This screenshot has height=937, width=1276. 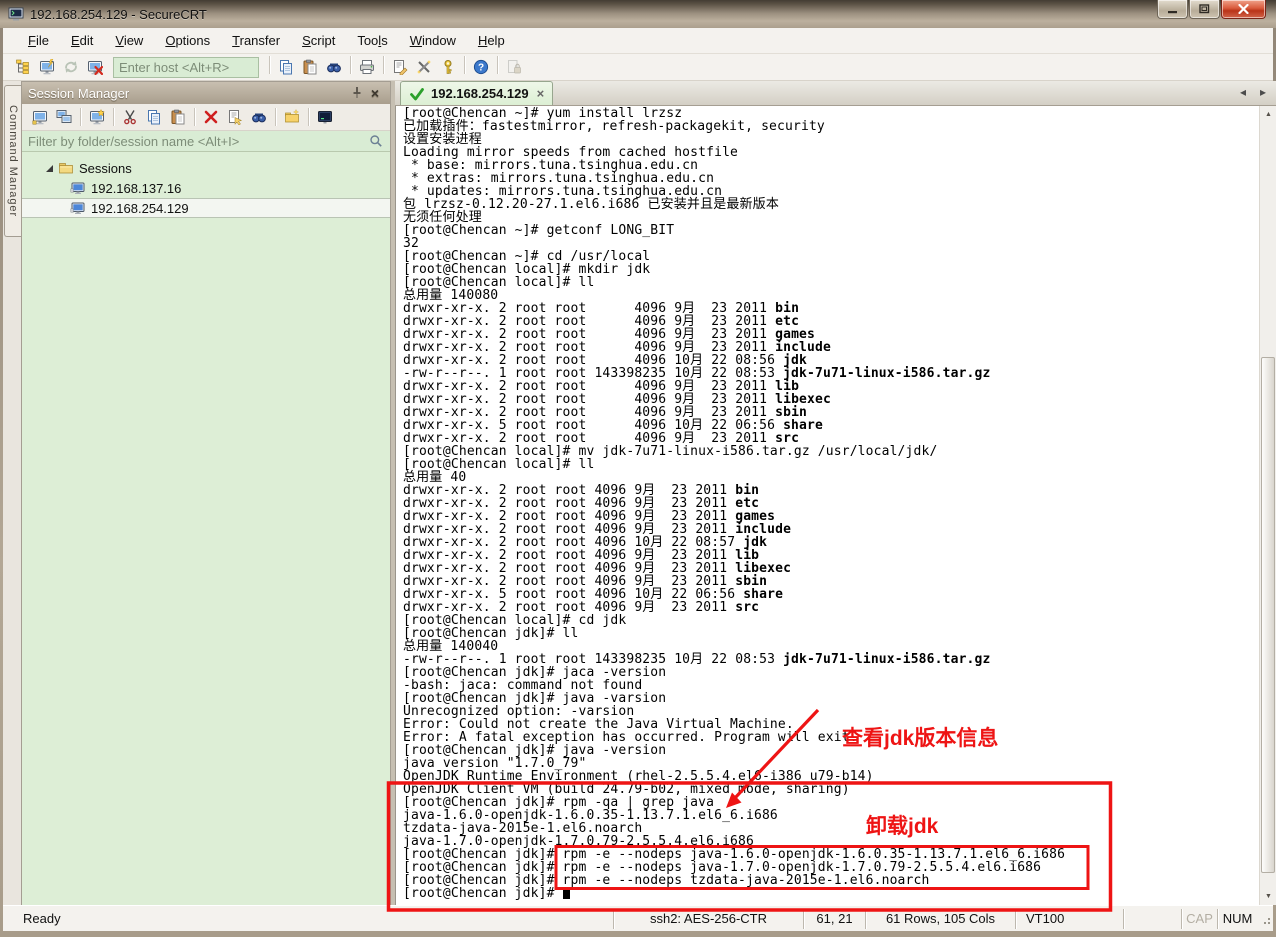 I want to click on reconnect-icon, so click(x=71, y=67).